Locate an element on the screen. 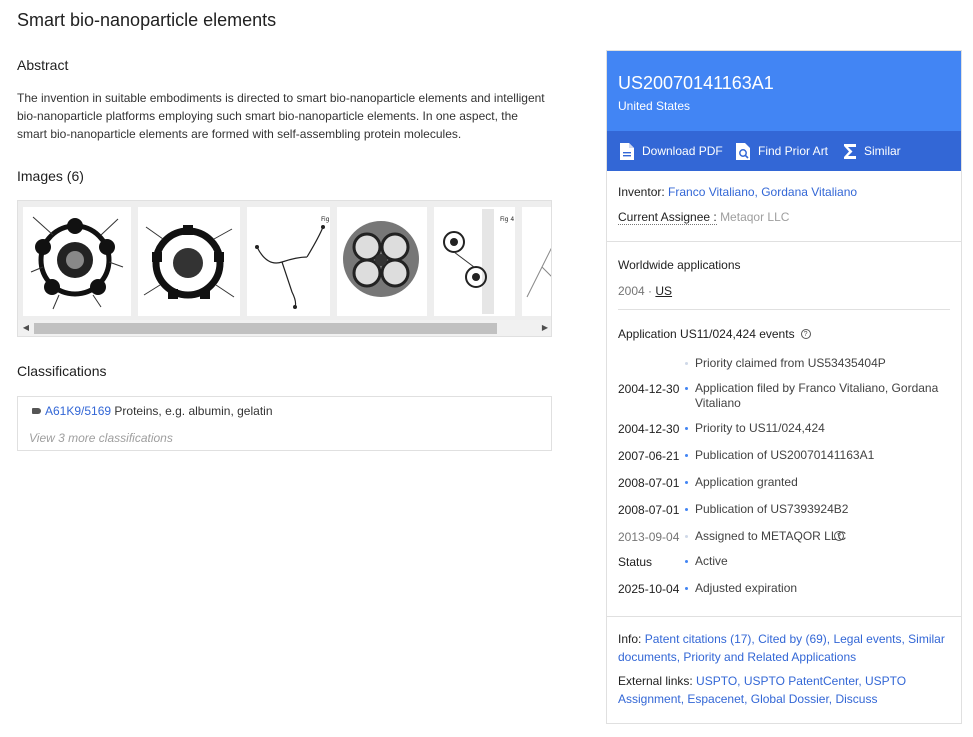  images-carousel: Fig 2 Fig 4 ◀ ▶ is located at coordinates (284, 268).